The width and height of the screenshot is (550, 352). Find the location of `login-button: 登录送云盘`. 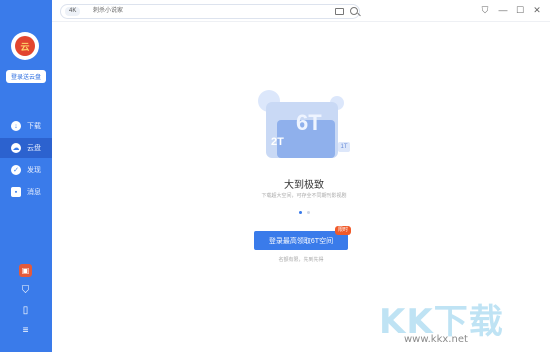

login-button: 登录送云盘 is located at coordinates (26, 76).